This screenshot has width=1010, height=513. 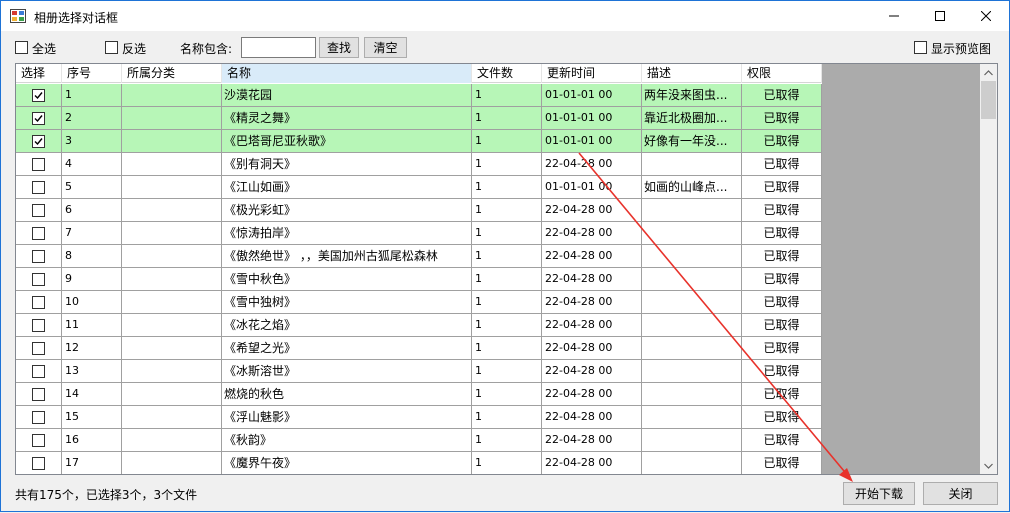 What do you see at coordinates (419, 394) in the screenshot?
I see `table-row: 14 燃烧的秋色 1 22-04-28 00 已取得` at bounding box center [419, 394].